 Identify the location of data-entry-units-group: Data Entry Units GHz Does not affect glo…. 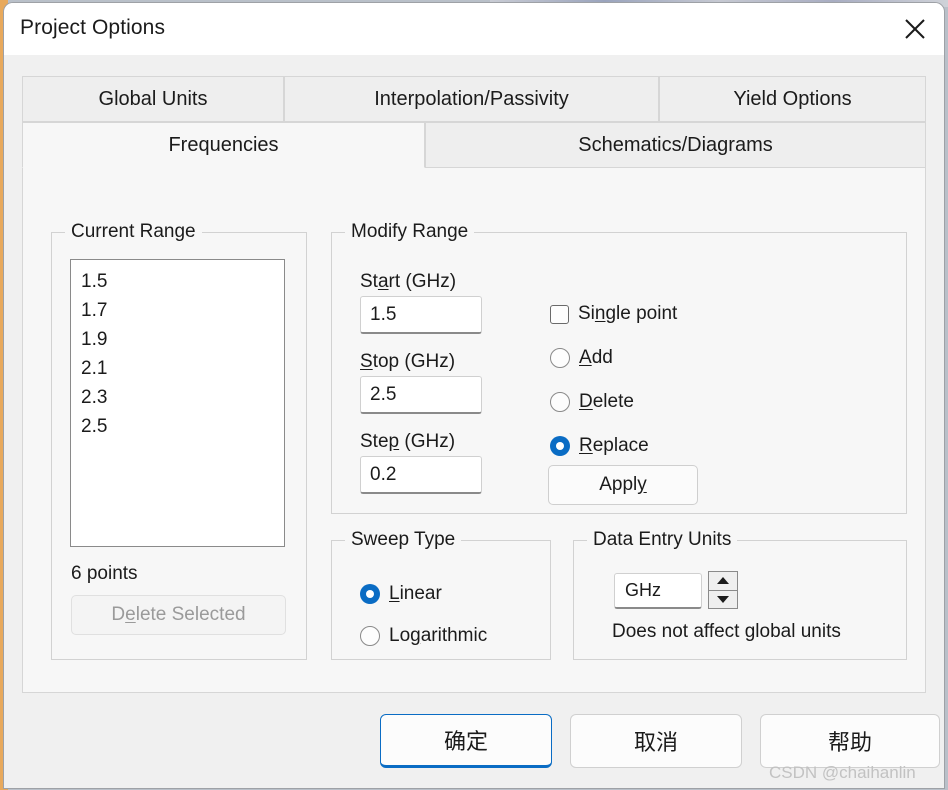
(740, 594).